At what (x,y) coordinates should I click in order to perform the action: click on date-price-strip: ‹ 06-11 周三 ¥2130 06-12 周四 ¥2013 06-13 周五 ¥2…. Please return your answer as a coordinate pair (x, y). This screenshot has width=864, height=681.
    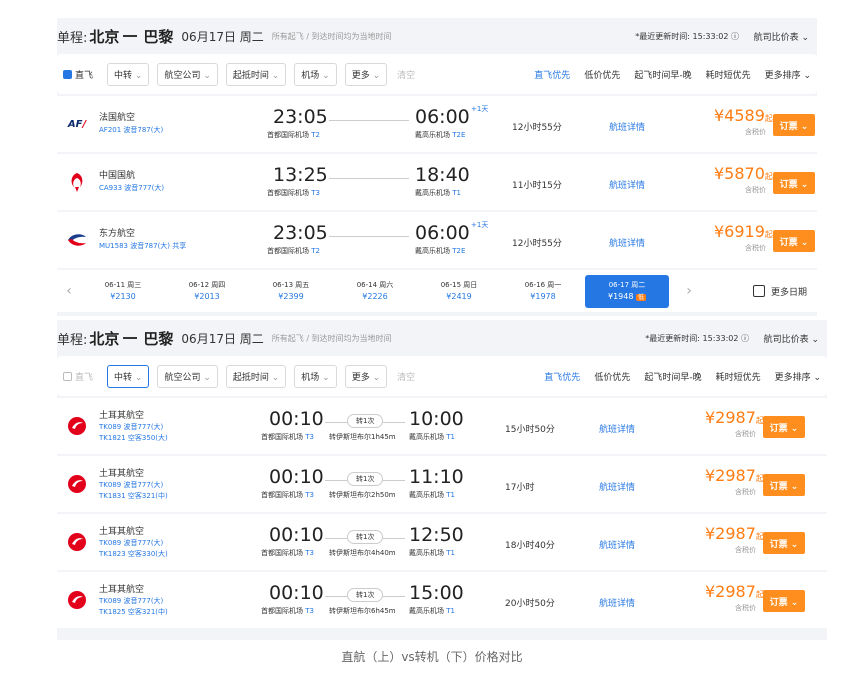
    Looking at the image, I should click on (437, 291).